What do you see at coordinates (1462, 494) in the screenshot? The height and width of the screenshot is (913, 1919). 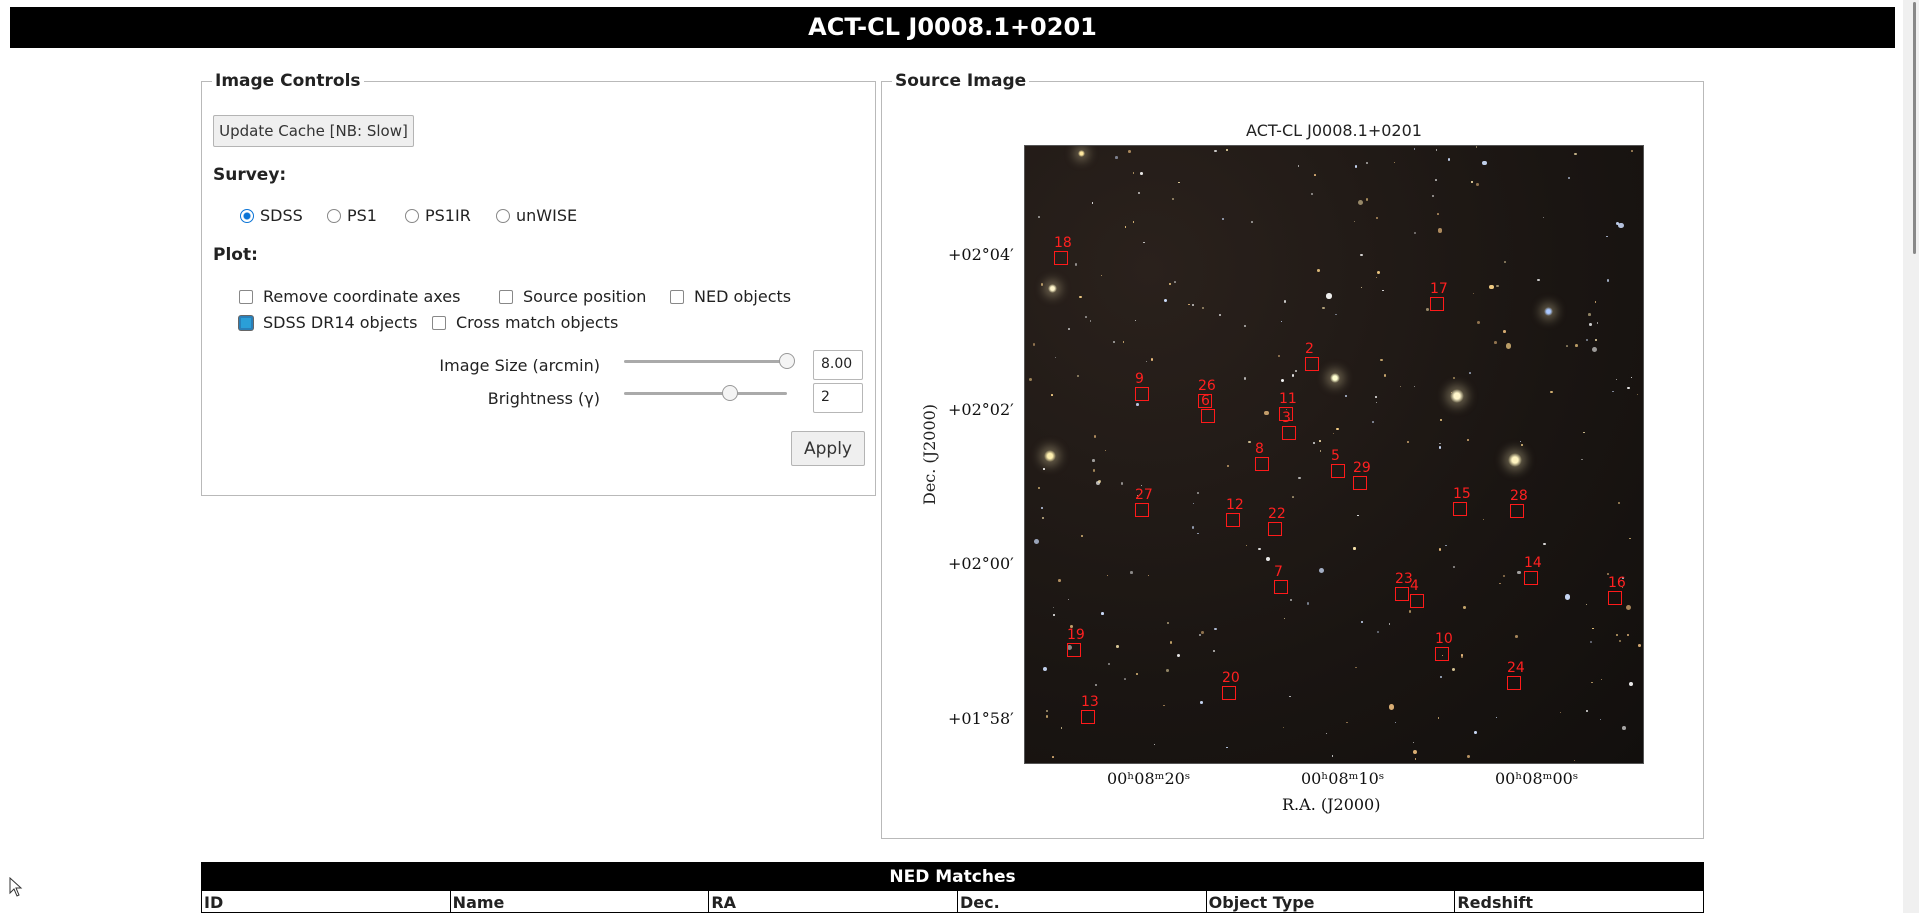 I see `sdss-object-label: 15` at bounding box center [1462, 494].